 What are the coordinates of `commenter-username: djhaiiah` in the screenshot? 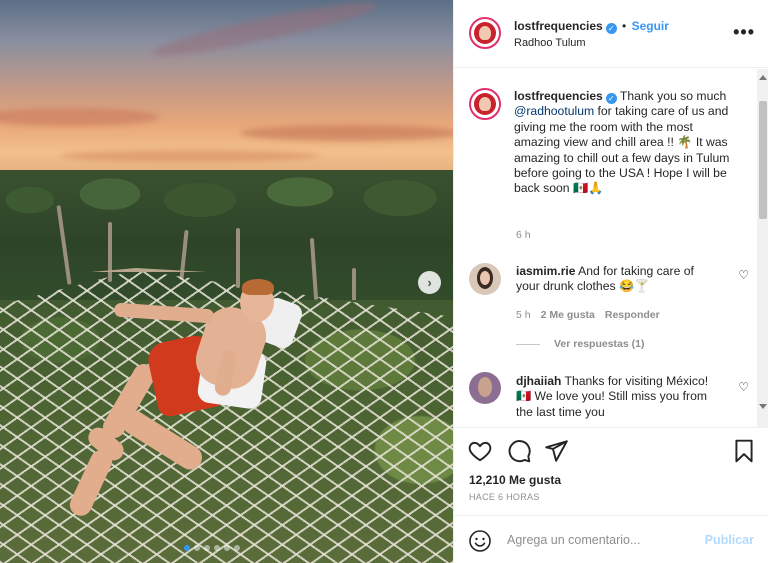 It's located at (538, 381).